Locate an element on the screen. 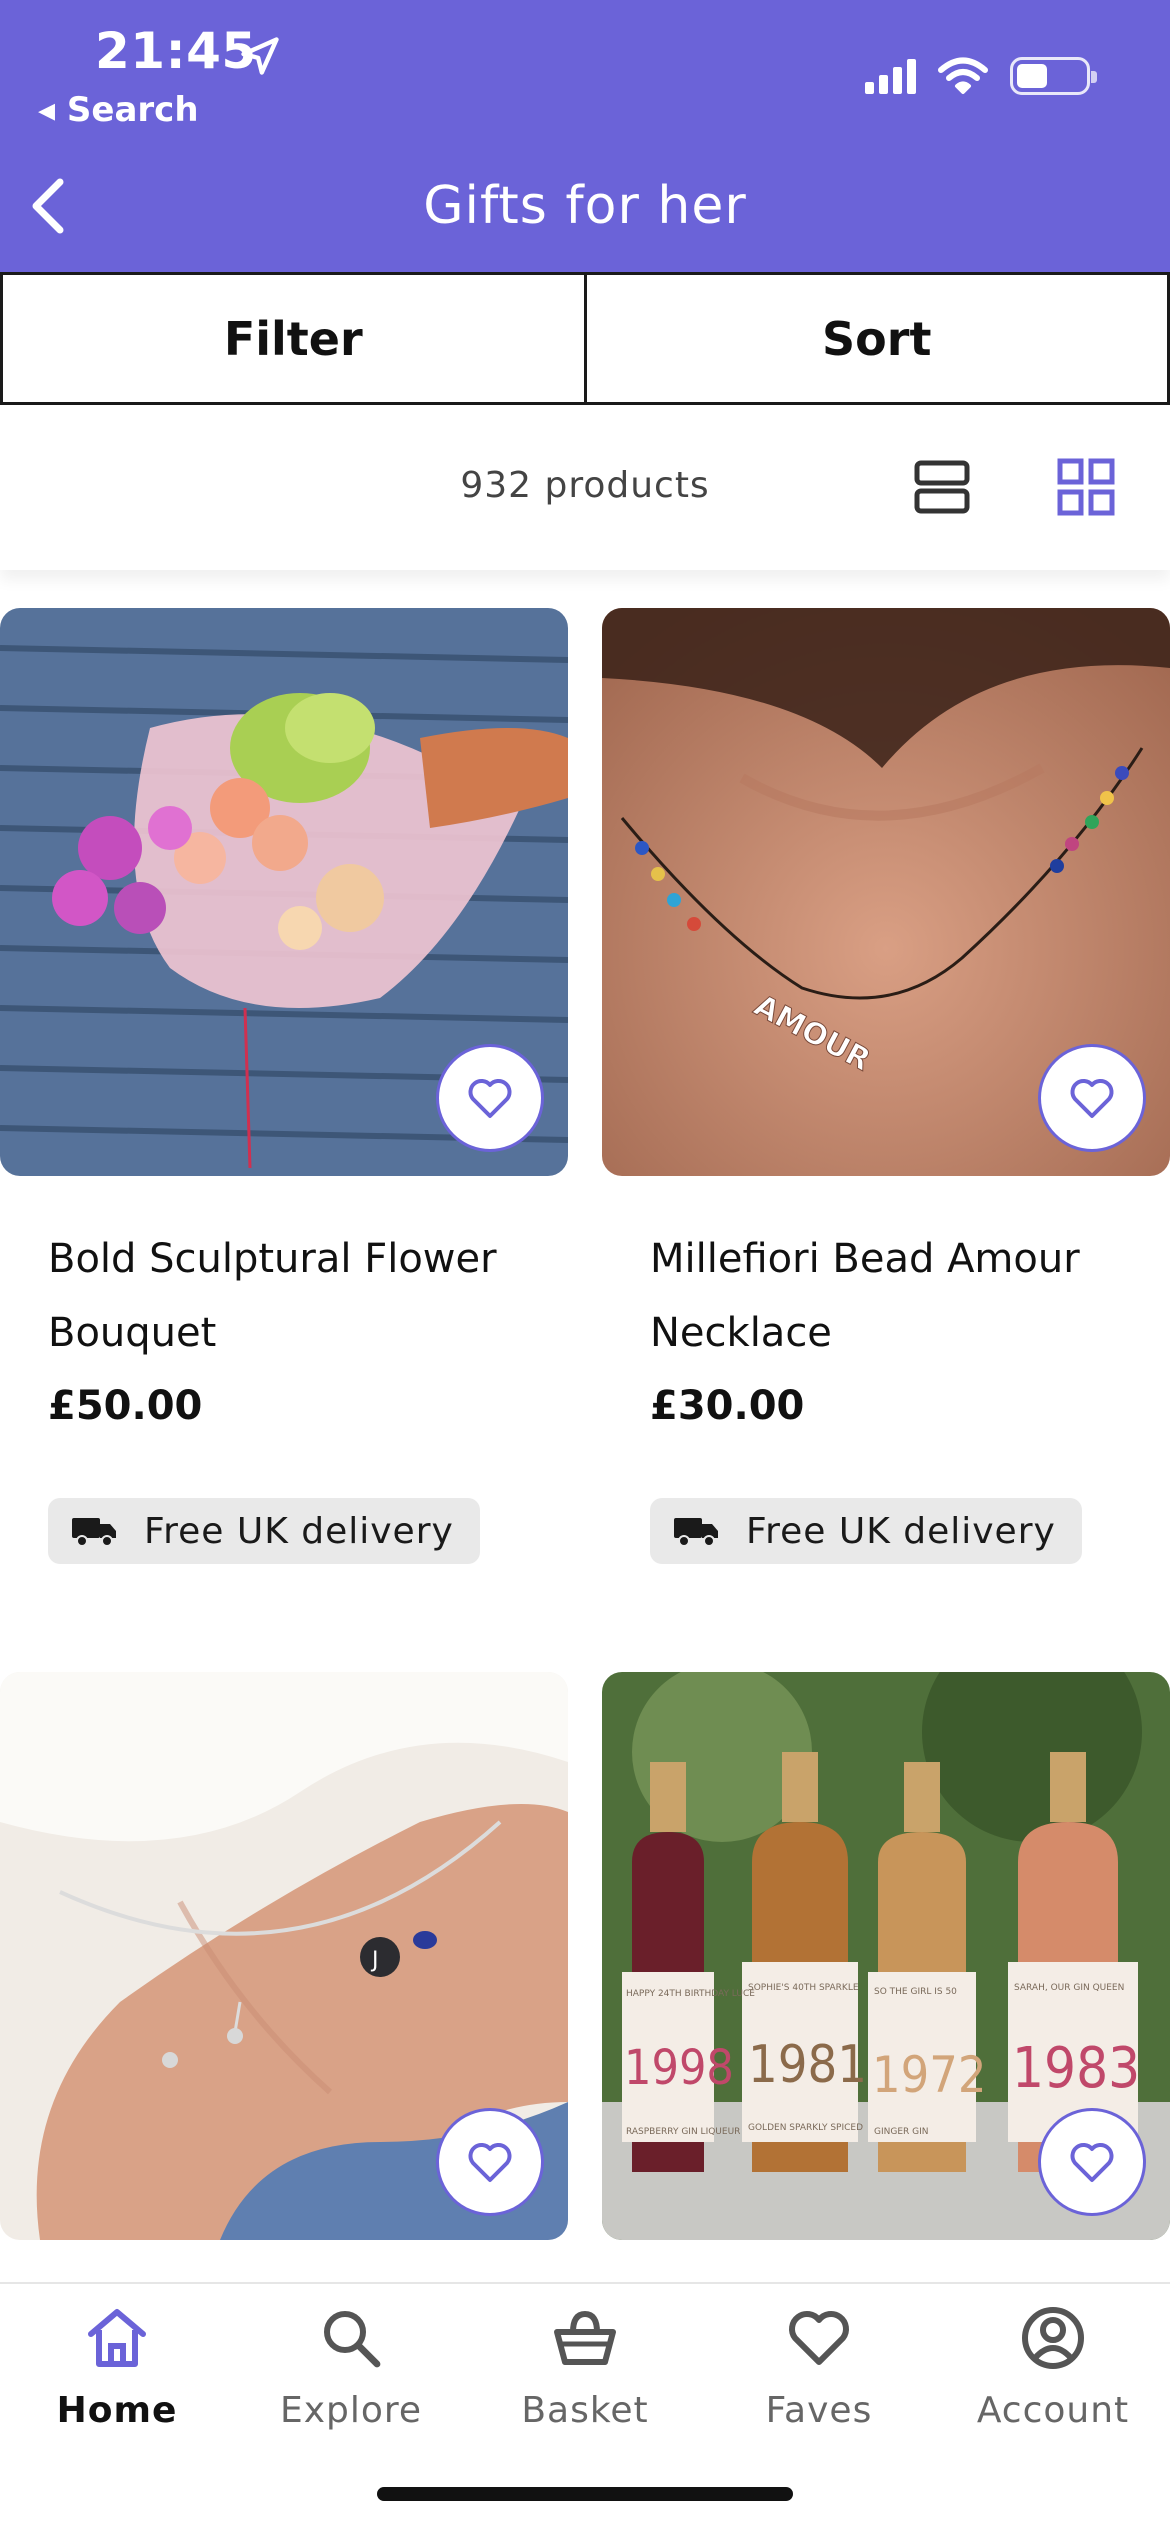 Image resolution: width=1170 pixels, height=2532 pixels. page-title: Gifts for her is located at coordinates (585, 206).